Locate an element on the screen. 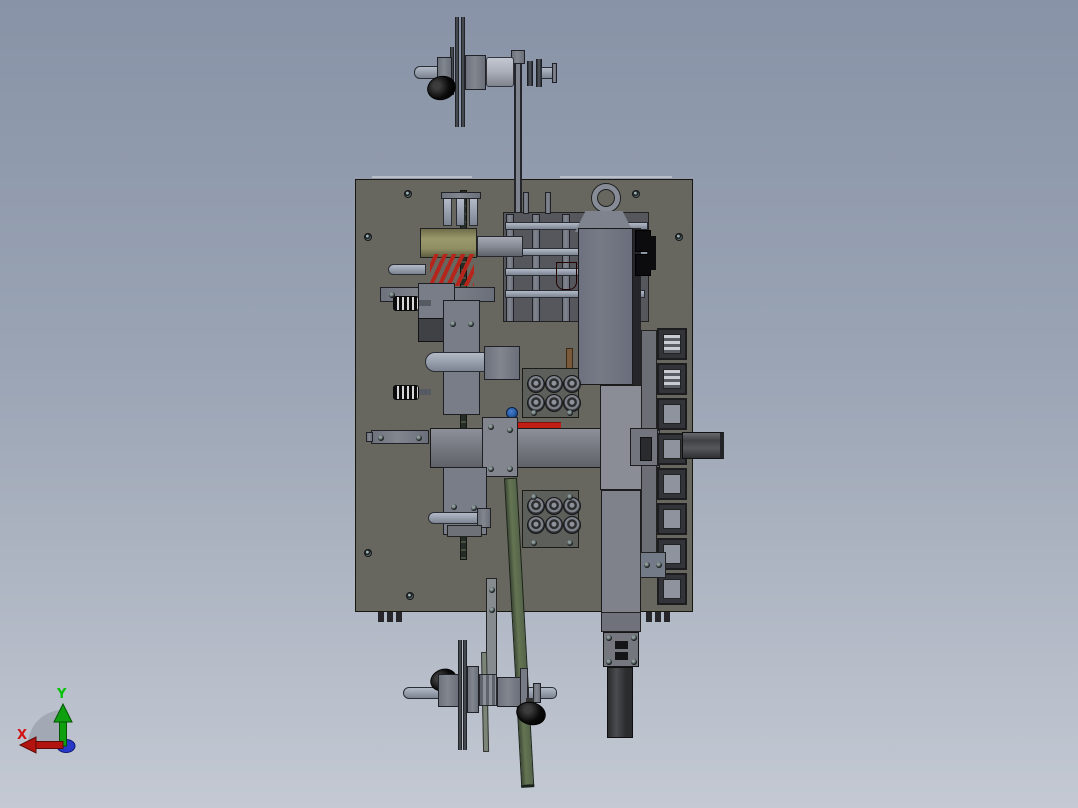  motor-tower is located at coordinates (605, 306).